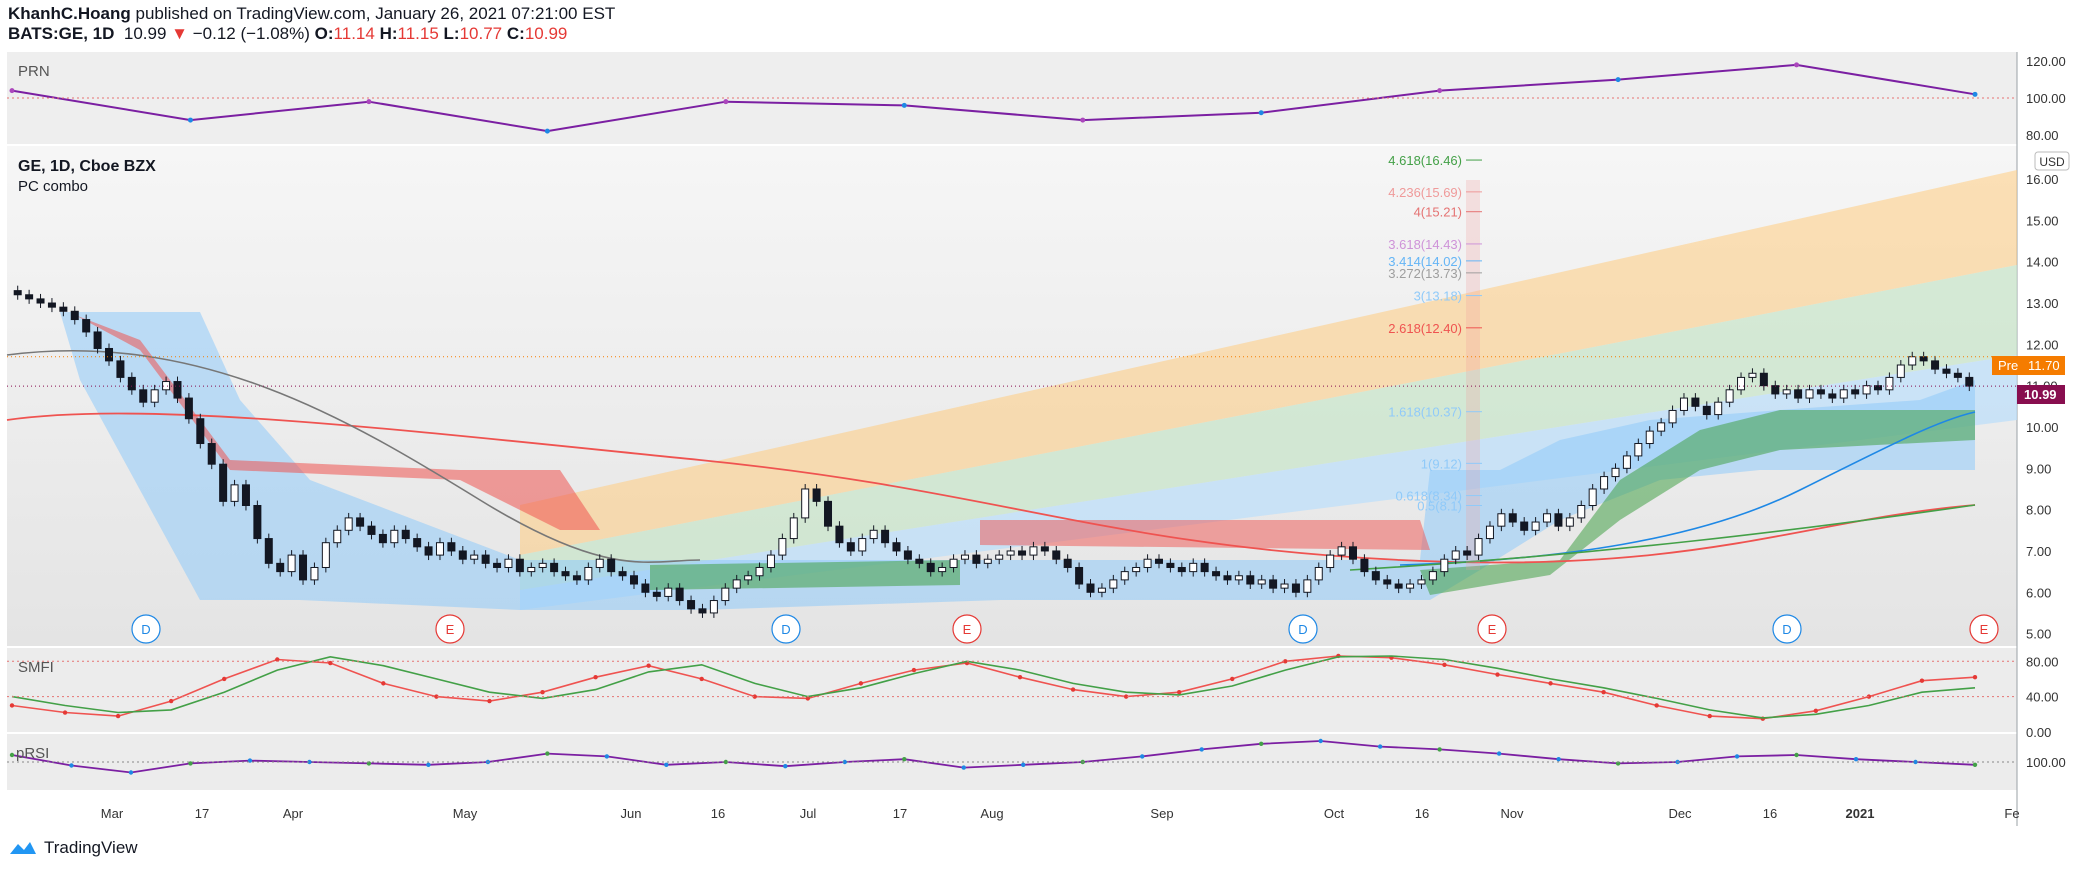 This screenshot has height=870, width=2082. Describe the element at coordinates (2038, 592) in the screenshot. I see `main-y-tick: 6.00` at that location.